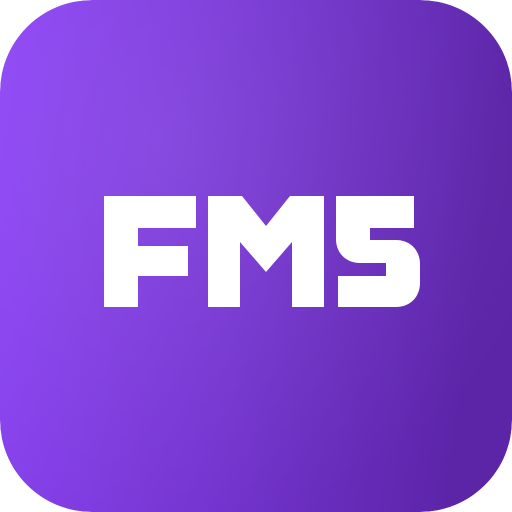 The width and height of the screenshot is (512, 512). I want to click on logo-letter-s, so click(378, 251).